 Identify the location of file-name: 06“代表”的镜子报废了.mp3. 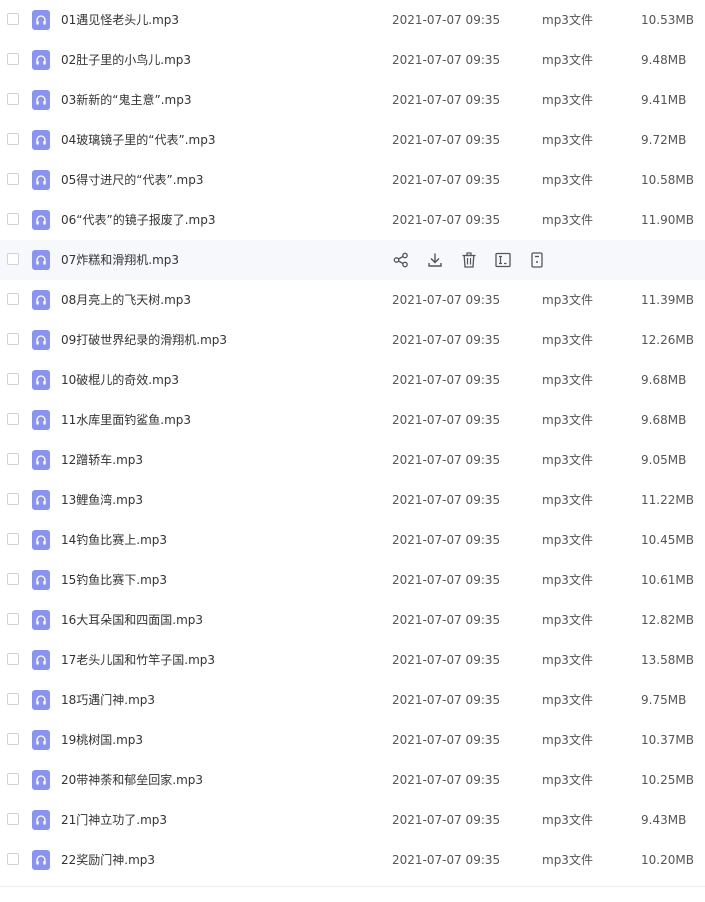
(138, 220).